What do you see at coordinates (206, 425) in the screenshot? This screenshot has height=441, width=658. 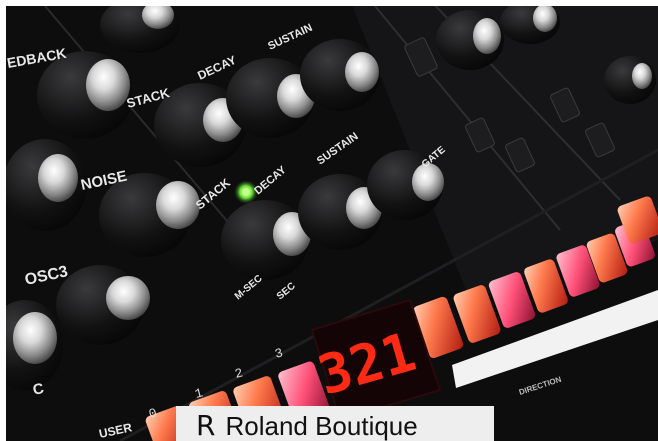 I see `roland-logo-icon: R` at bounding box center [206, 425].